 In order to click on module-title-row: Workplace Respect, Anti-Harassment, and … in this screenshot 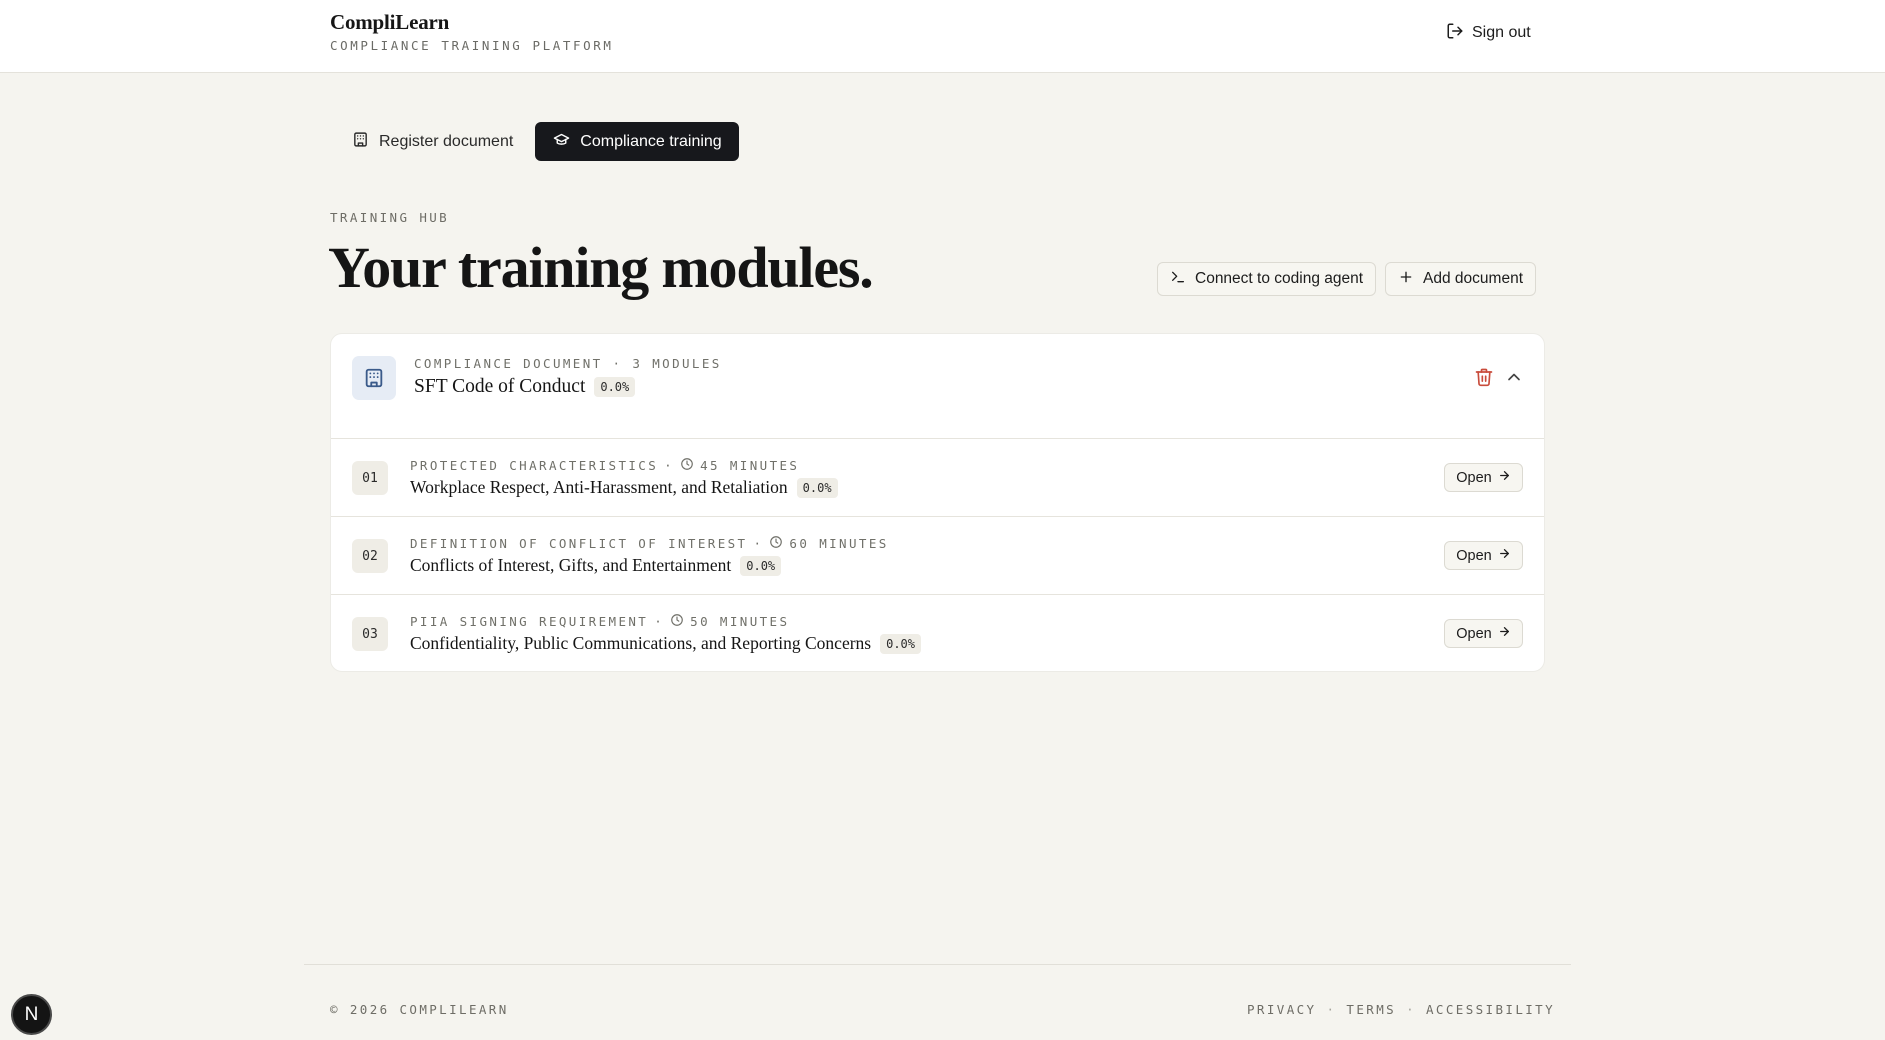, I will do `click(624, 487)`.